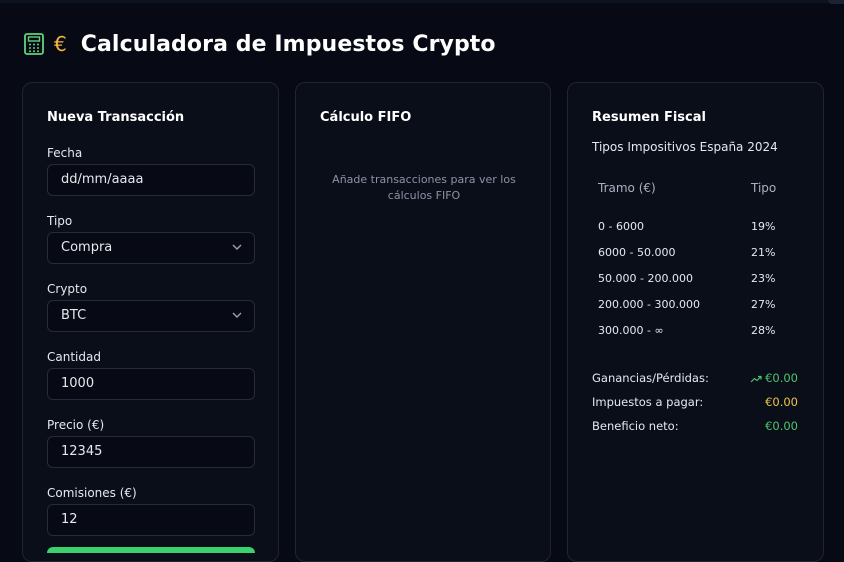 The image size is (844, 562). Describe the element at coordinates (74, 315) in the screenshot. I see `crypto-select-value: BTC` at that location.